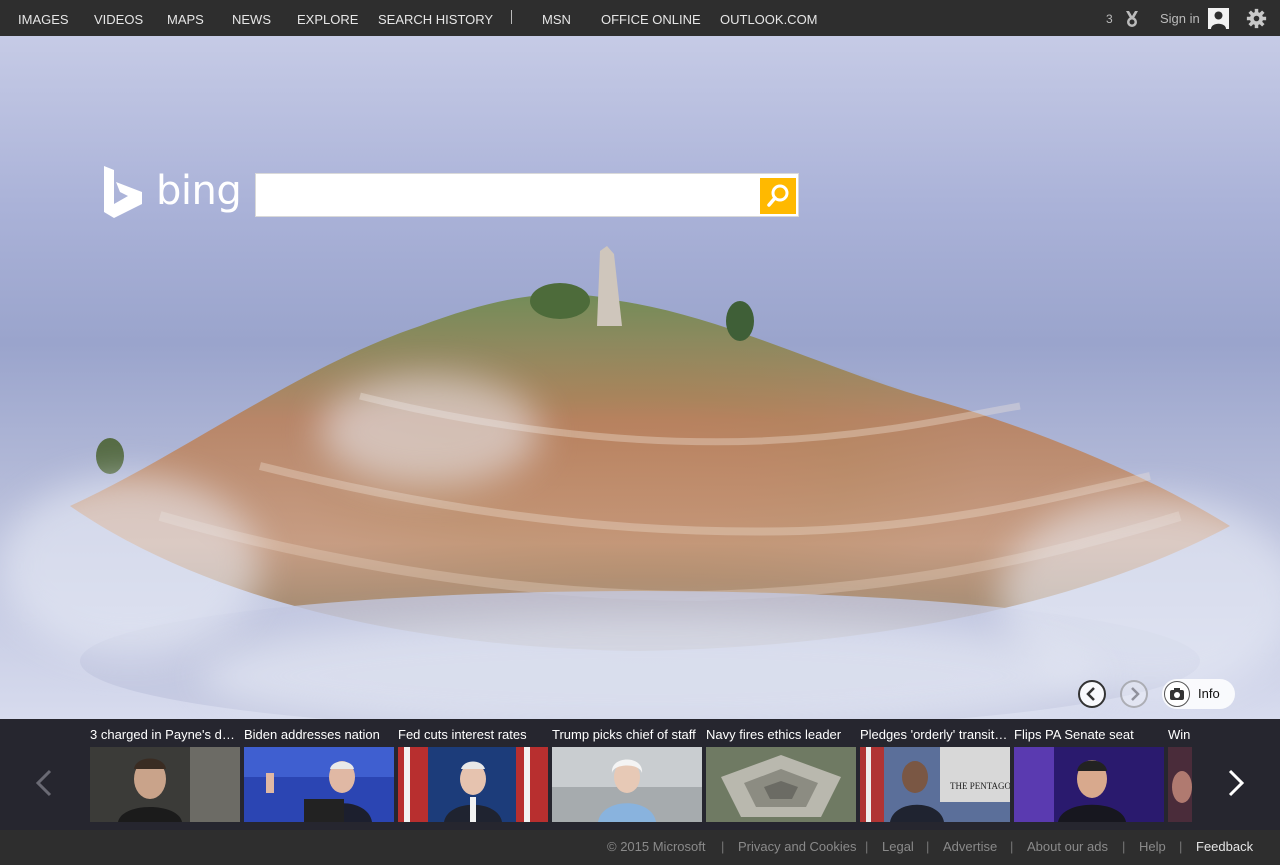 This screenshot has width=1280, height=865. I want to click on gear-icon, so click(1256, 18).